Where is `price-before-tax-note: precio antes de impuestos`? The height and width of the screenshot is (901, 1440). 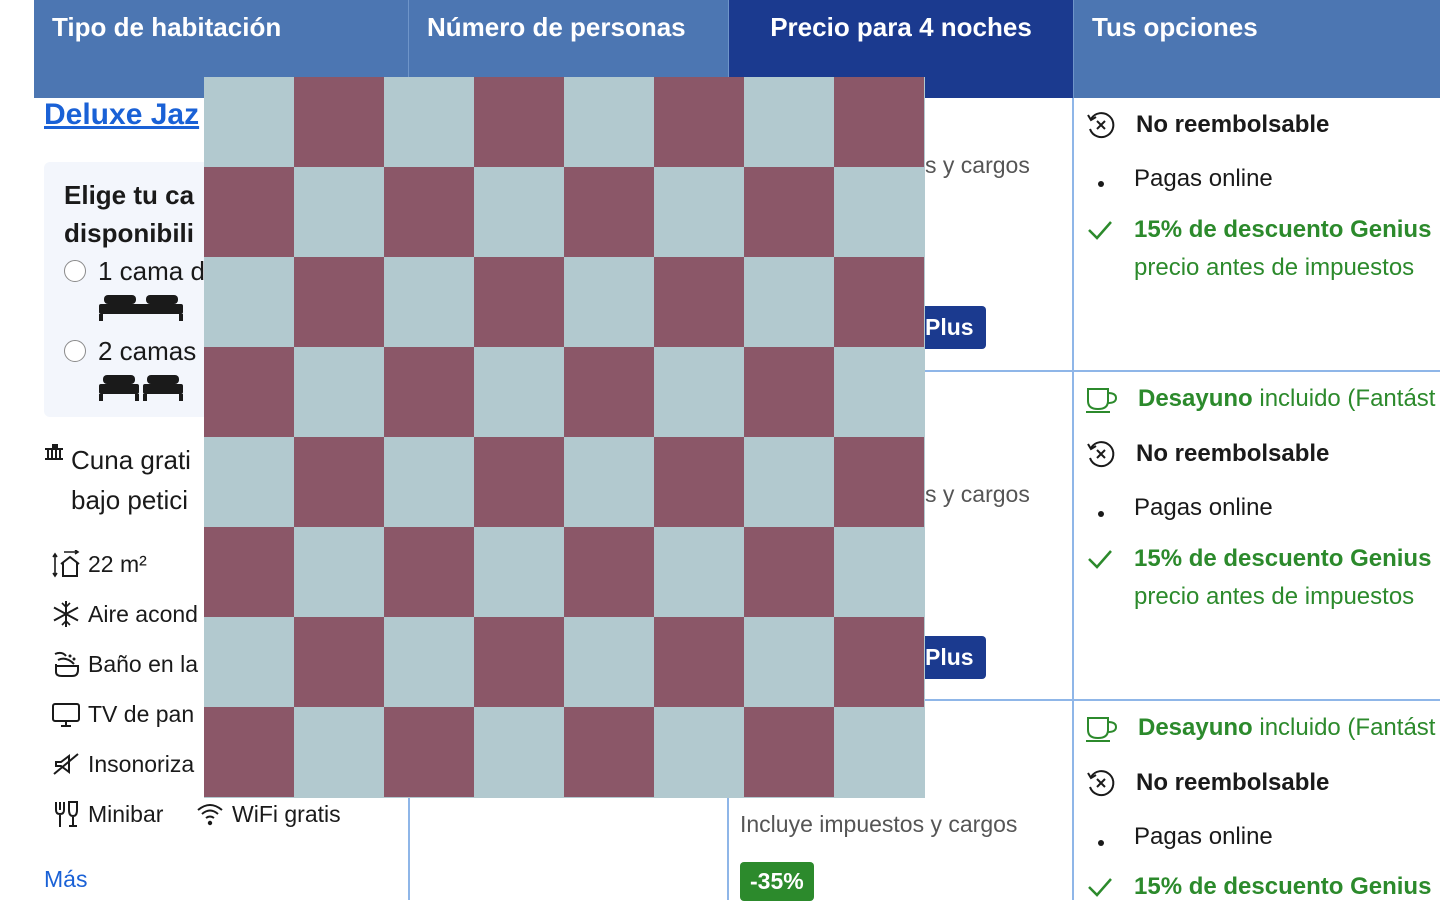 price-before-tax-note: precio antes de impuestos is located at coordinates (1274, 267).